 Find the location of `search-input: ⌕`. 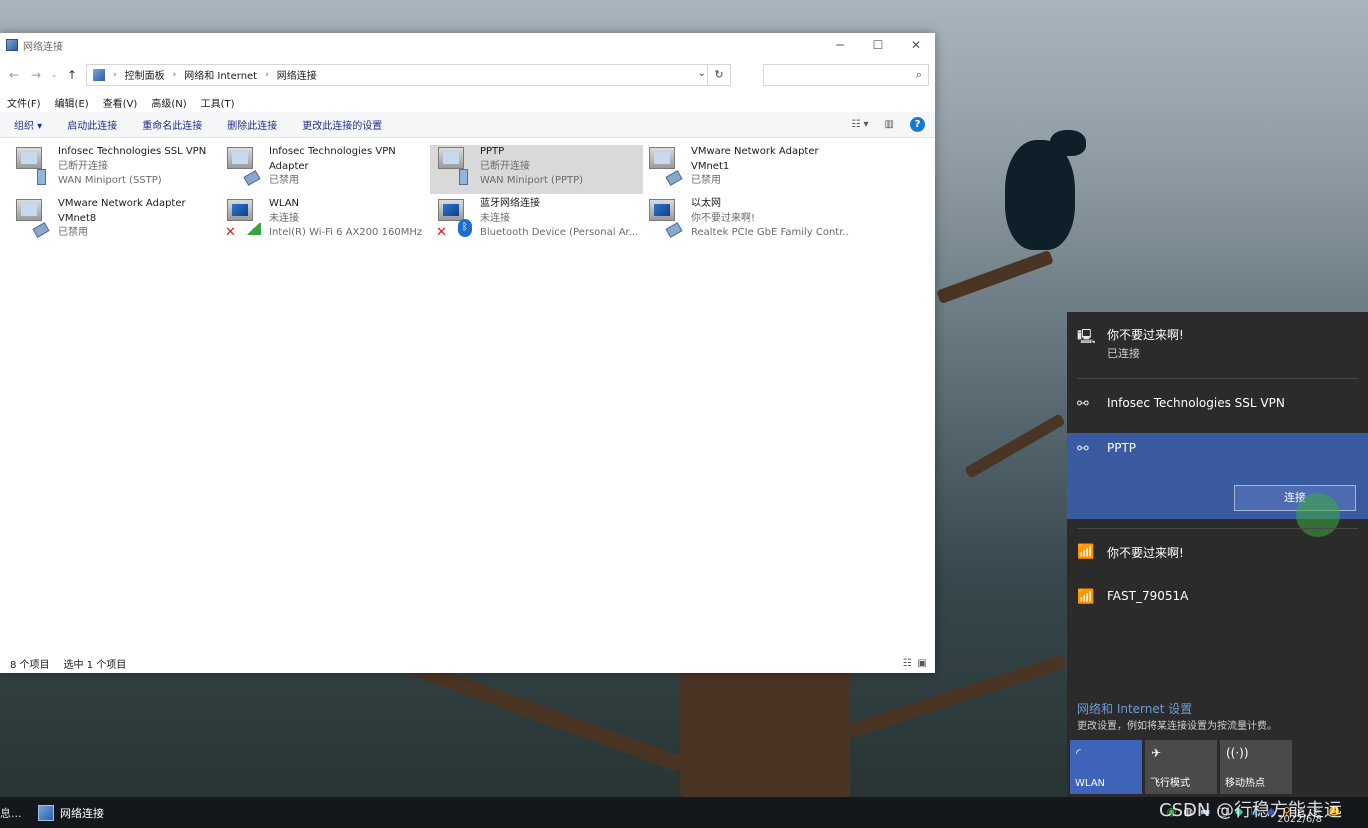

search-input: ⌕ is located at coordinates (846, 74).